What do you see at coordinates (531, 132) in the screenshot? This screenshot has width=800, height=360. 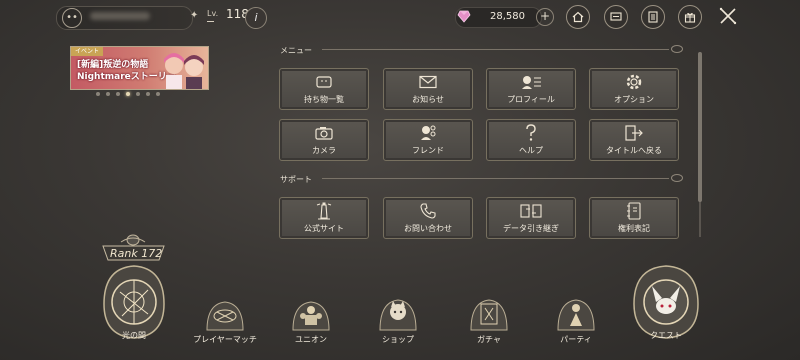 I see `question-icon` at bounding box center [531, 132].